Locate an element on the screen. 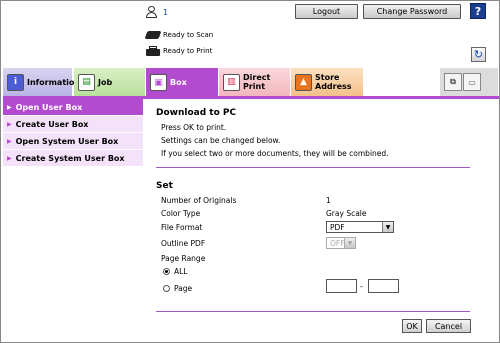 This screenshot has width=500, height=343. tab-job: ▤ Job is located at coordinates (110, 82).